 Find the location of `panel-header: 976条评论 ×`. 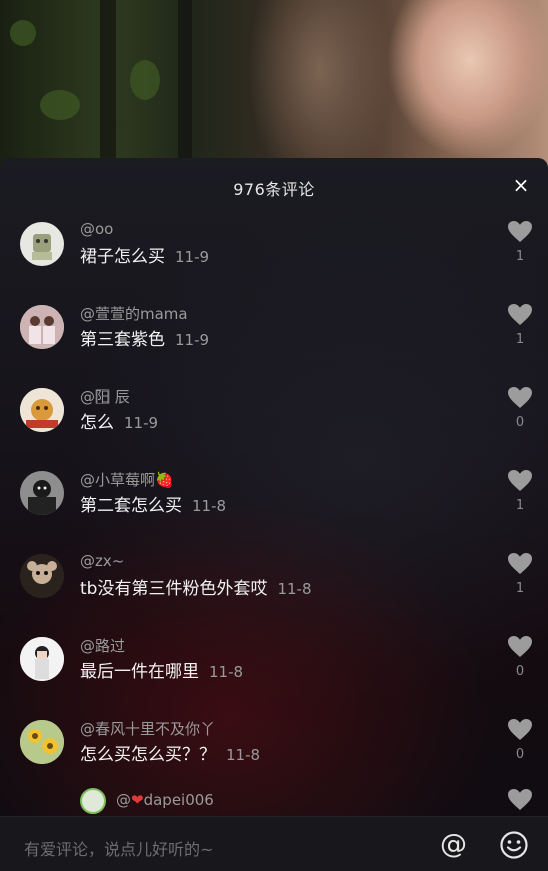

panel-header: 976条评论 × is located at coordinates (274, 186).